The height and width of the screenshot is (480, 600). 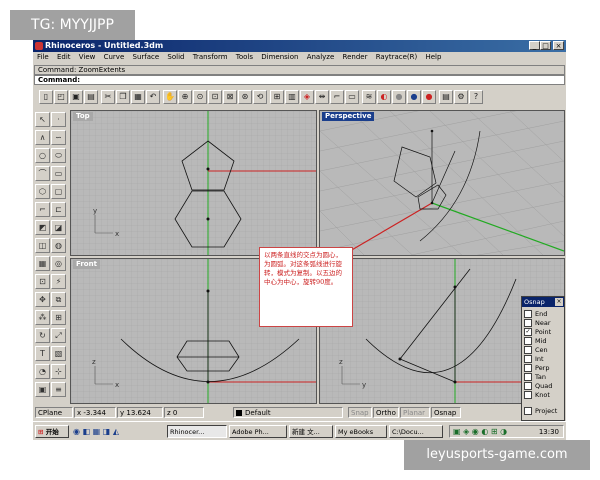 I want to click on zoom-icon: ⊙, so click(x=200, y=97).